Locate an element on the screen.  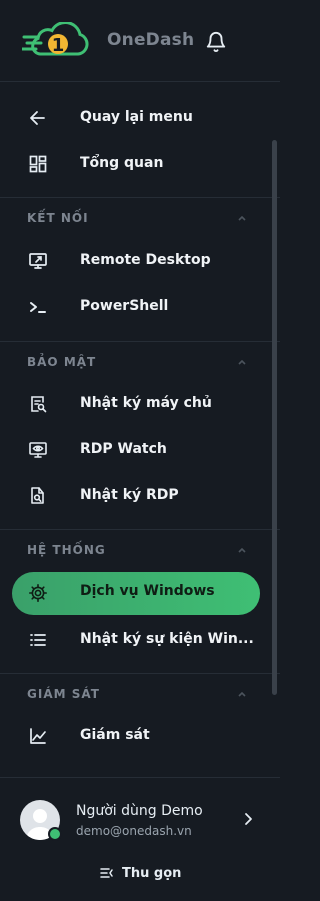
onedash-logo: 1 is located at coordinates (57, 42).